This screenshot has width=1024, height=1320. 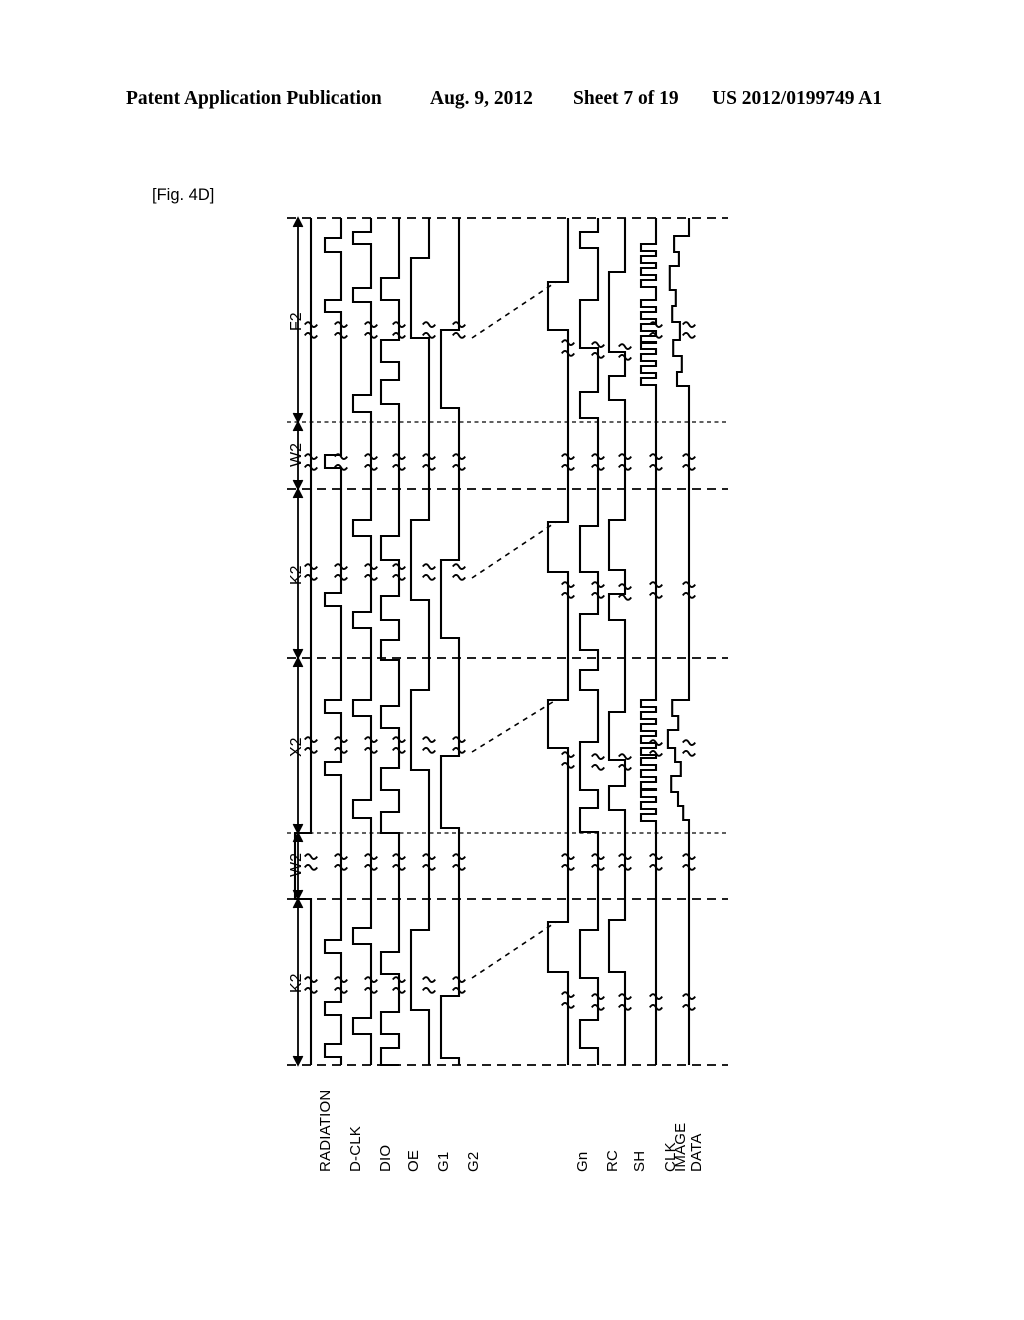 What do you see at coordinates (355, 1148) in the screenshot?
I see `signal-label-d-clk: D-CLK` at bounding box center [355, 1148].